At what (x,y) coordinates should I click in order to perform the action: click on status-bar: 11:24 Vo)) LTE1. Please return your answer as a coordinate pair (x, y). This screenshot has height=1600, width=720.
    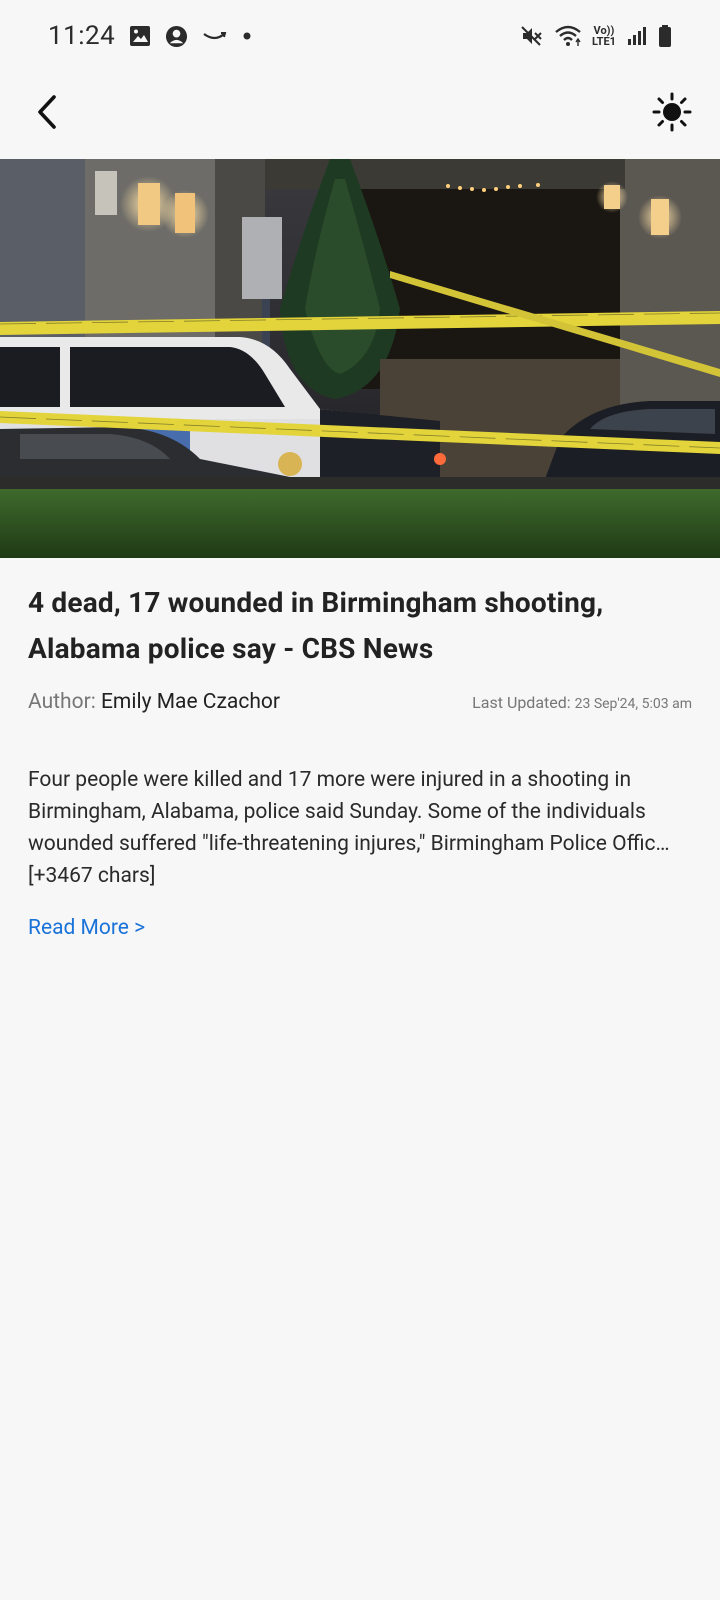
    Looking at the image, I should click on (360, 36).